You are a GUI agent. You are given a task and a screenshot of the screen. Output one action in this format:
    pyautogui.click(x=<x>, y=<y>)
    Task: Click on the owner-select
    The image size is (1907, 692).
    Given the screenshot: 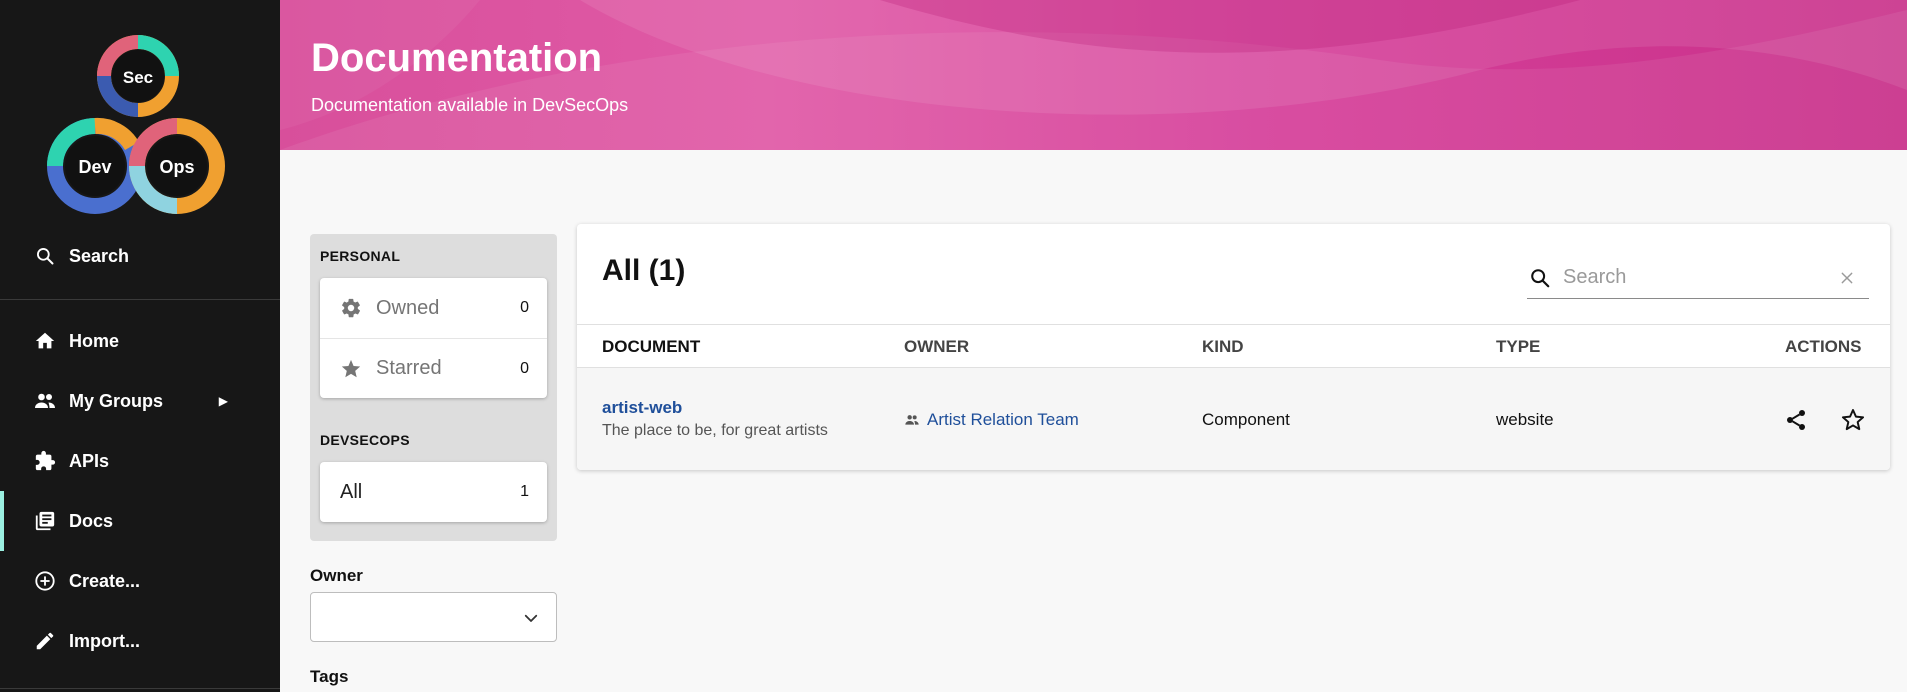 What is the action you would take?
    pyautogui.click(x=433, y=617)
    